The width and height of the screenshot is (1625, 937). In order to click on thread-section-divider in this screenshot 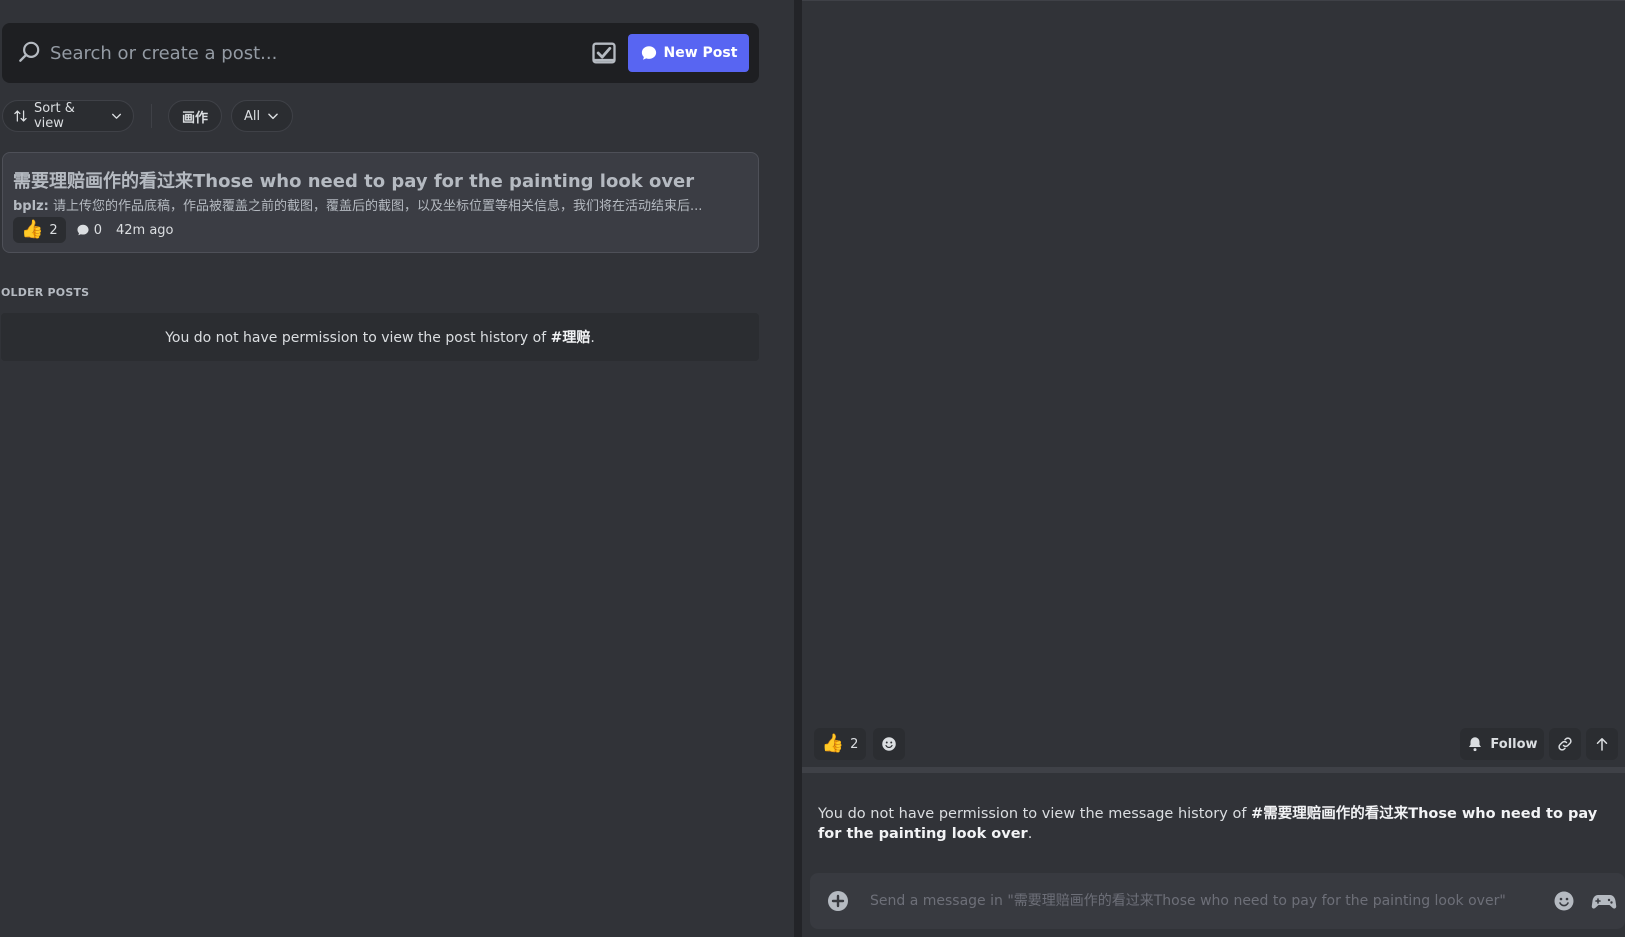, I will do `click(1213, 770)`.